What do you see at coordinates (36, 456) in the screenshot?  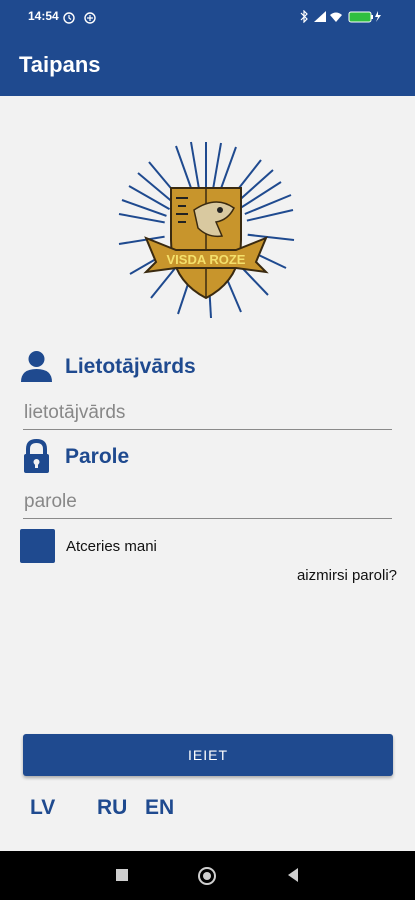 I see `lock-icon` at bounding box center [36, 456].